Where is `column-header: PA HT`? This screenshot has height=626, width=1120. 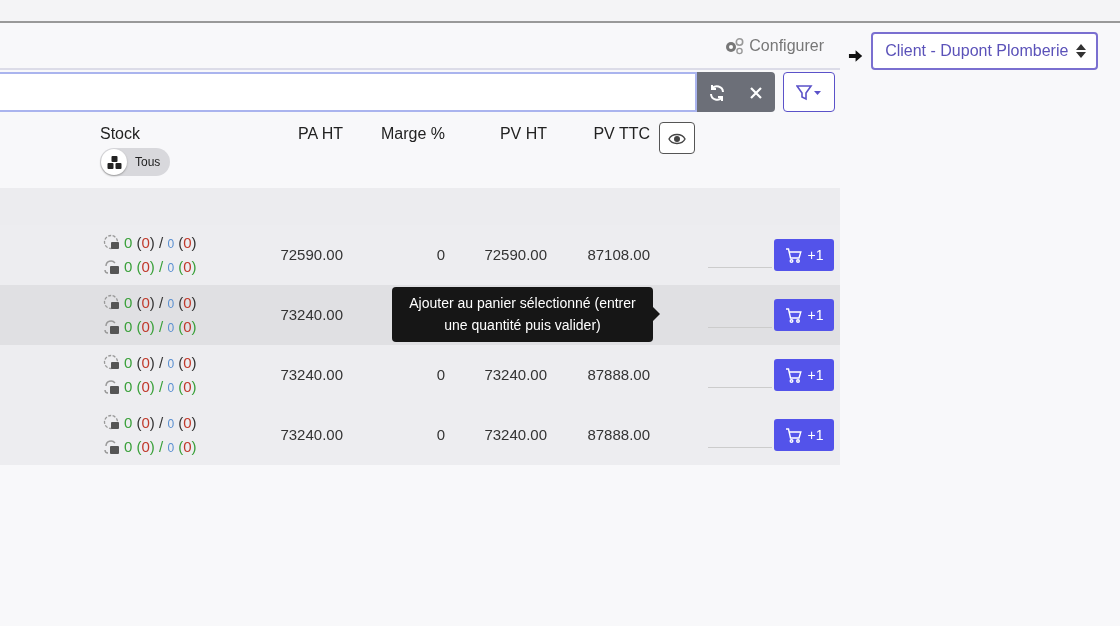
column-header: PA HT is located at coordinates (319, 134).